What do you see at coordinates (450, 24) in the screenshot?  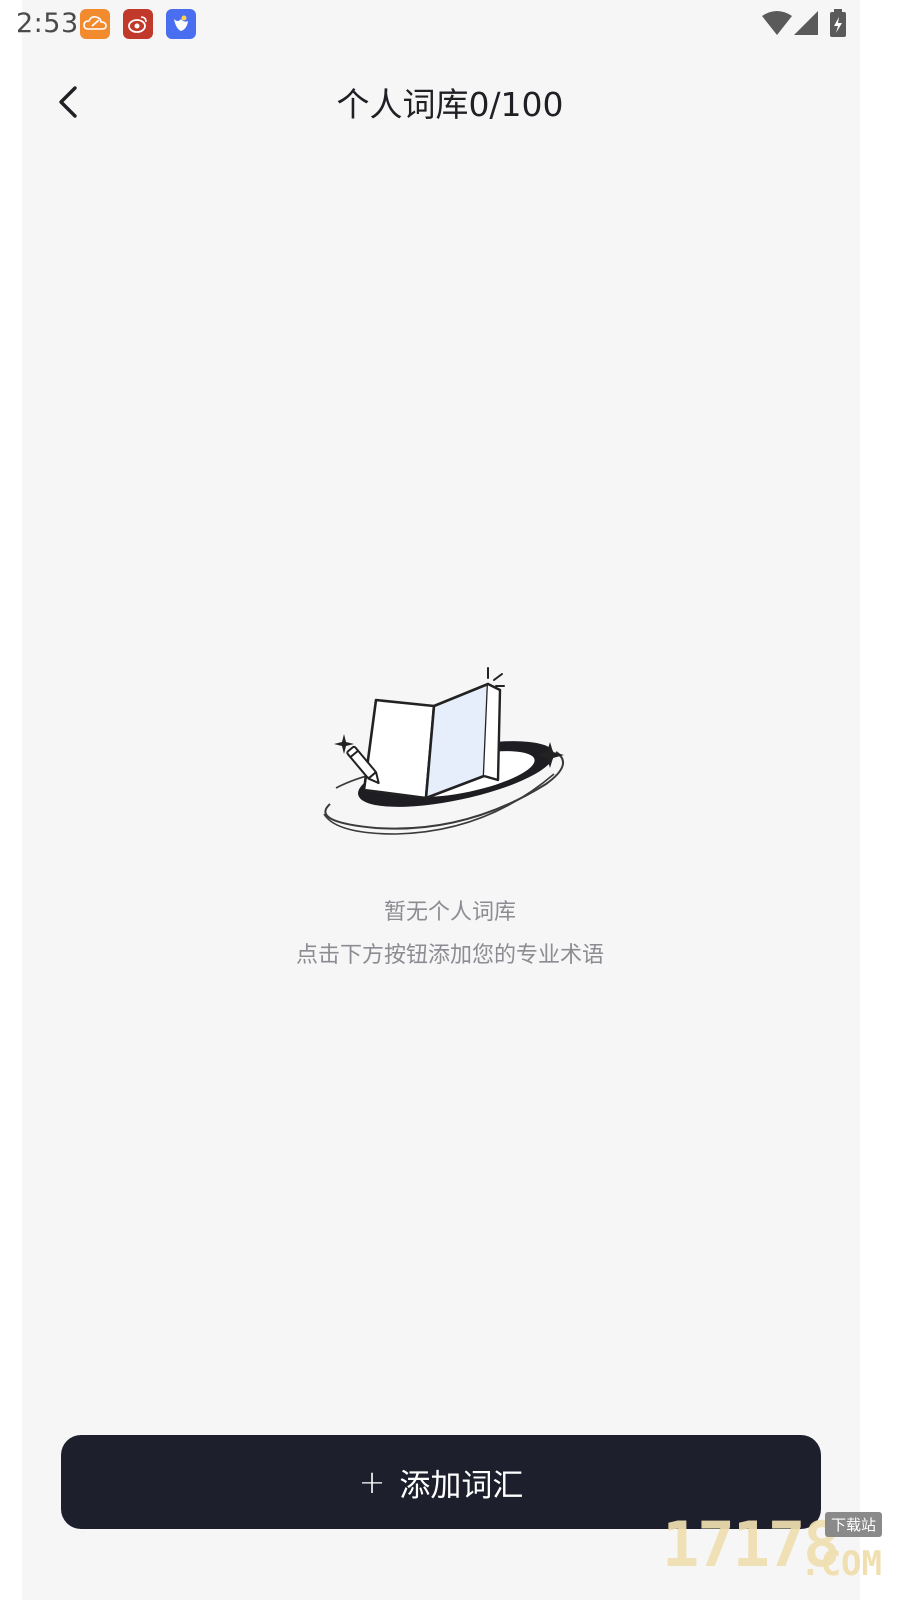 I see `status-bar: 2:53` at bounding box center [450, 24].